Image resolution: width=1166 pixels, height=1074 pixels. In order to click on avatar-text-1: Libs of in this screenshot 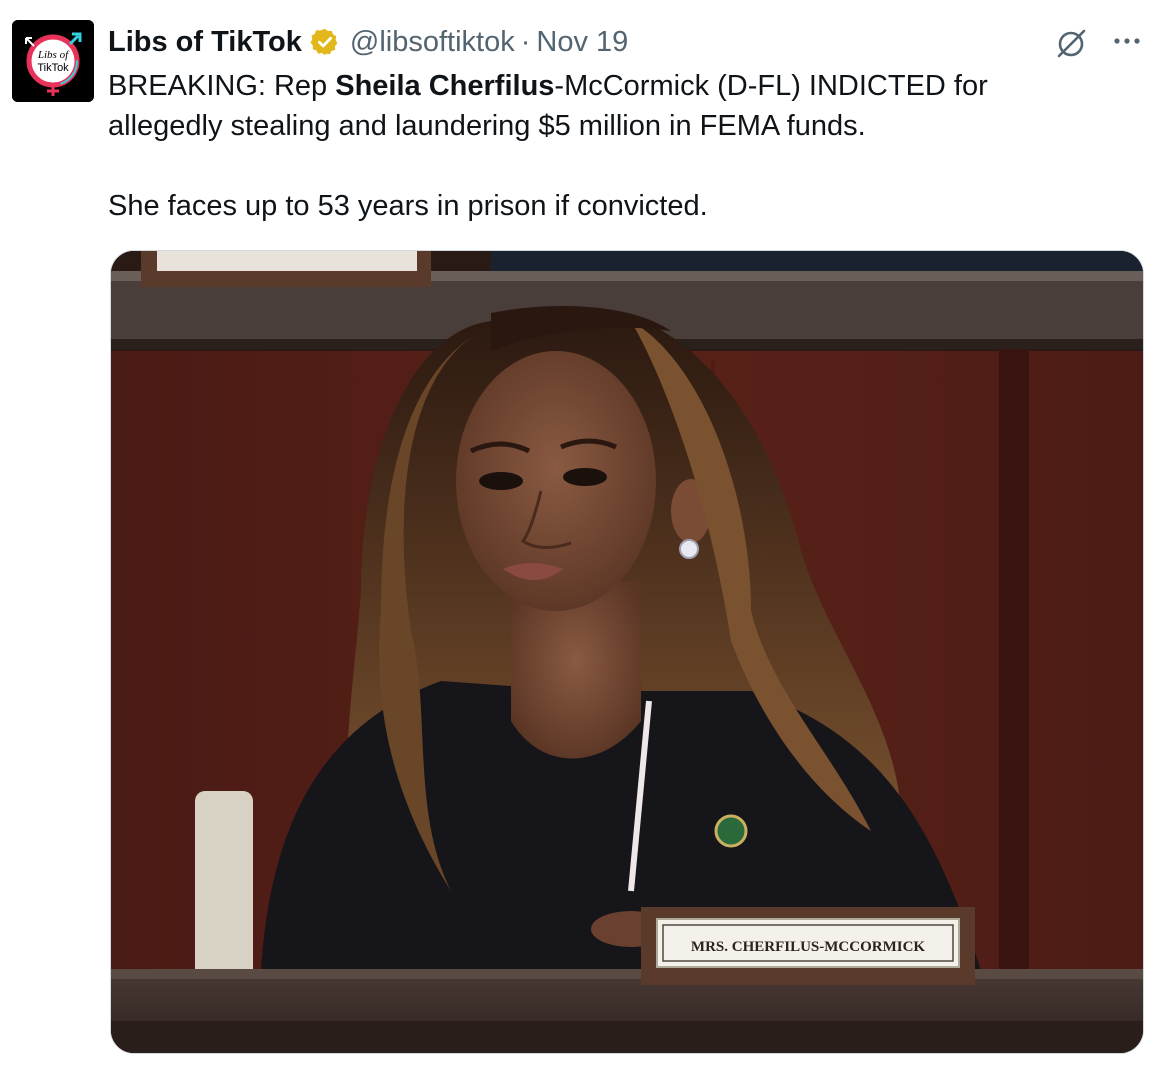, I will do `click(53, 55)`.